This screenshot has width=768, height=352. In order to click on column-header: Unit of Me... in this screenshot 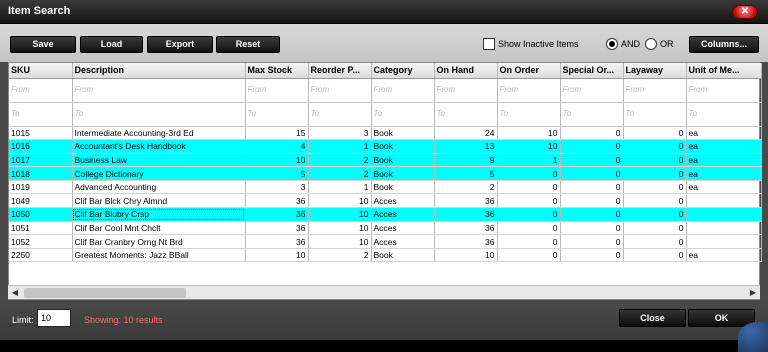, I will do `click(724, 71)`.